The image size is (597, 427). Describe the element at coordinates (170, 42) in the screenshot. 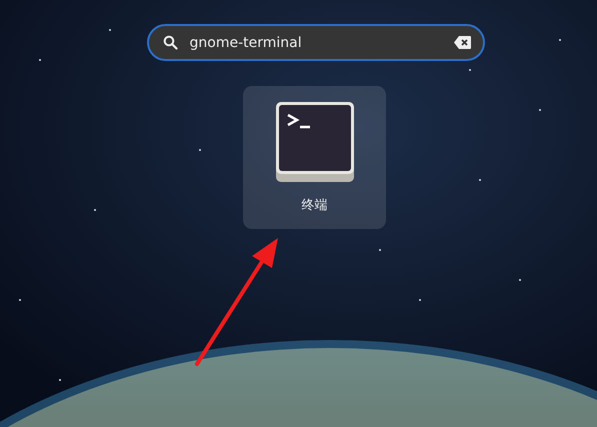

I see `search-icon` at that location.